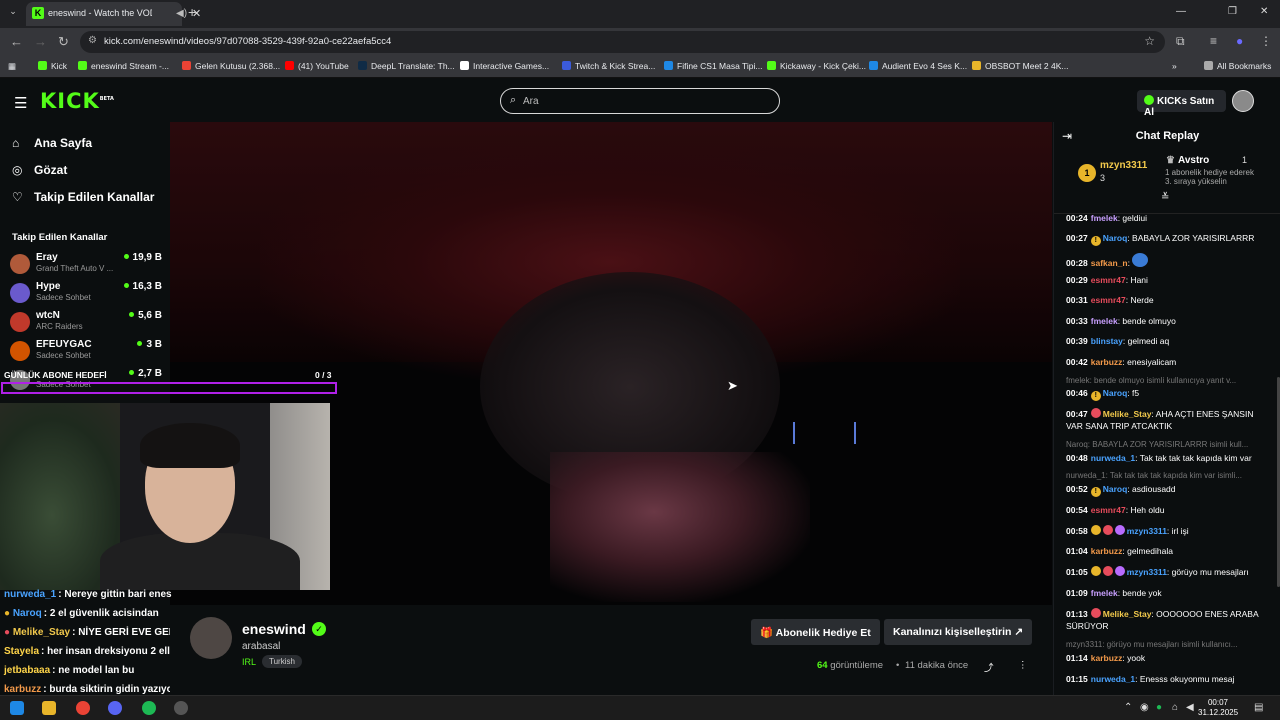  What do you see at coordinates (86, 295) in the screenshot?
I see `followed-channel: Hype Sadece Sohbet 16,3 B` at bounding box center [86, 295].